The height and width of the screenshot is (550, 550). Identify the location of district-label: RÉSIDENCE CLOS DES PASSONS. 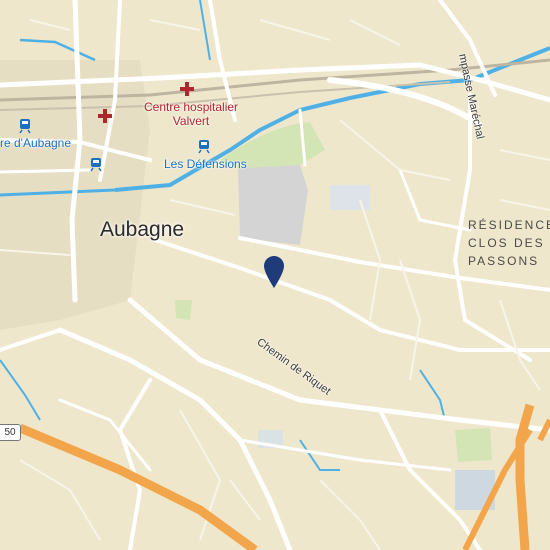
(509, 243).